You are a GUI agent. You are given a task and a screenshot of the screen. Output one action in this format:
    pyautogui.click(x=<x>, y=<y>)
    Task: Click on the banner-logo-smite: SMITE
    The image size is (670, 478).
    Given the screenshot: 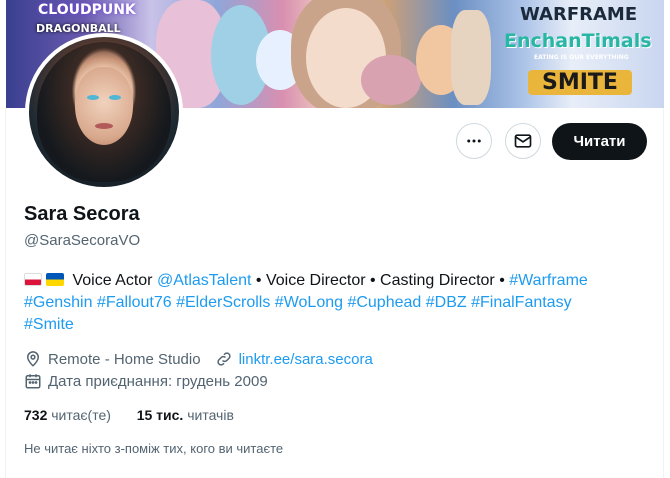 What is the action you would take?
    pyautogui.click(x=580, y=82)
    